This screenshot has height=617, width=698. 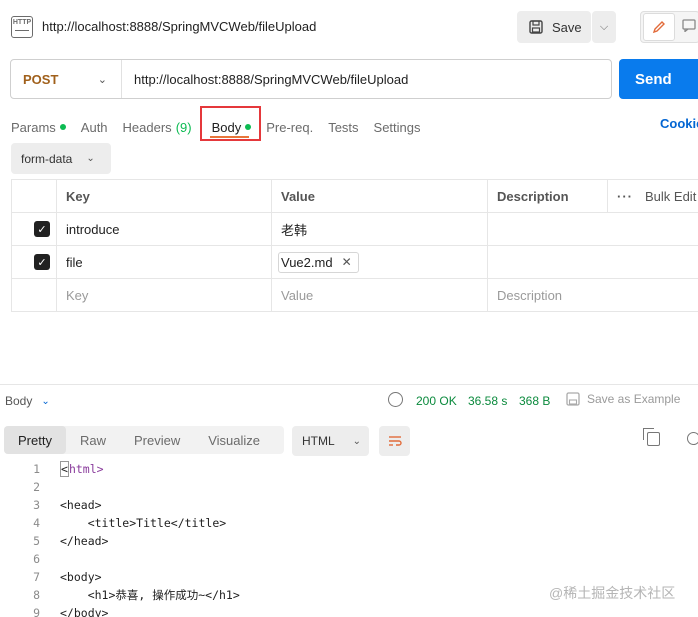 I want to click on tab-params: Params, so click(x=38, y=127).